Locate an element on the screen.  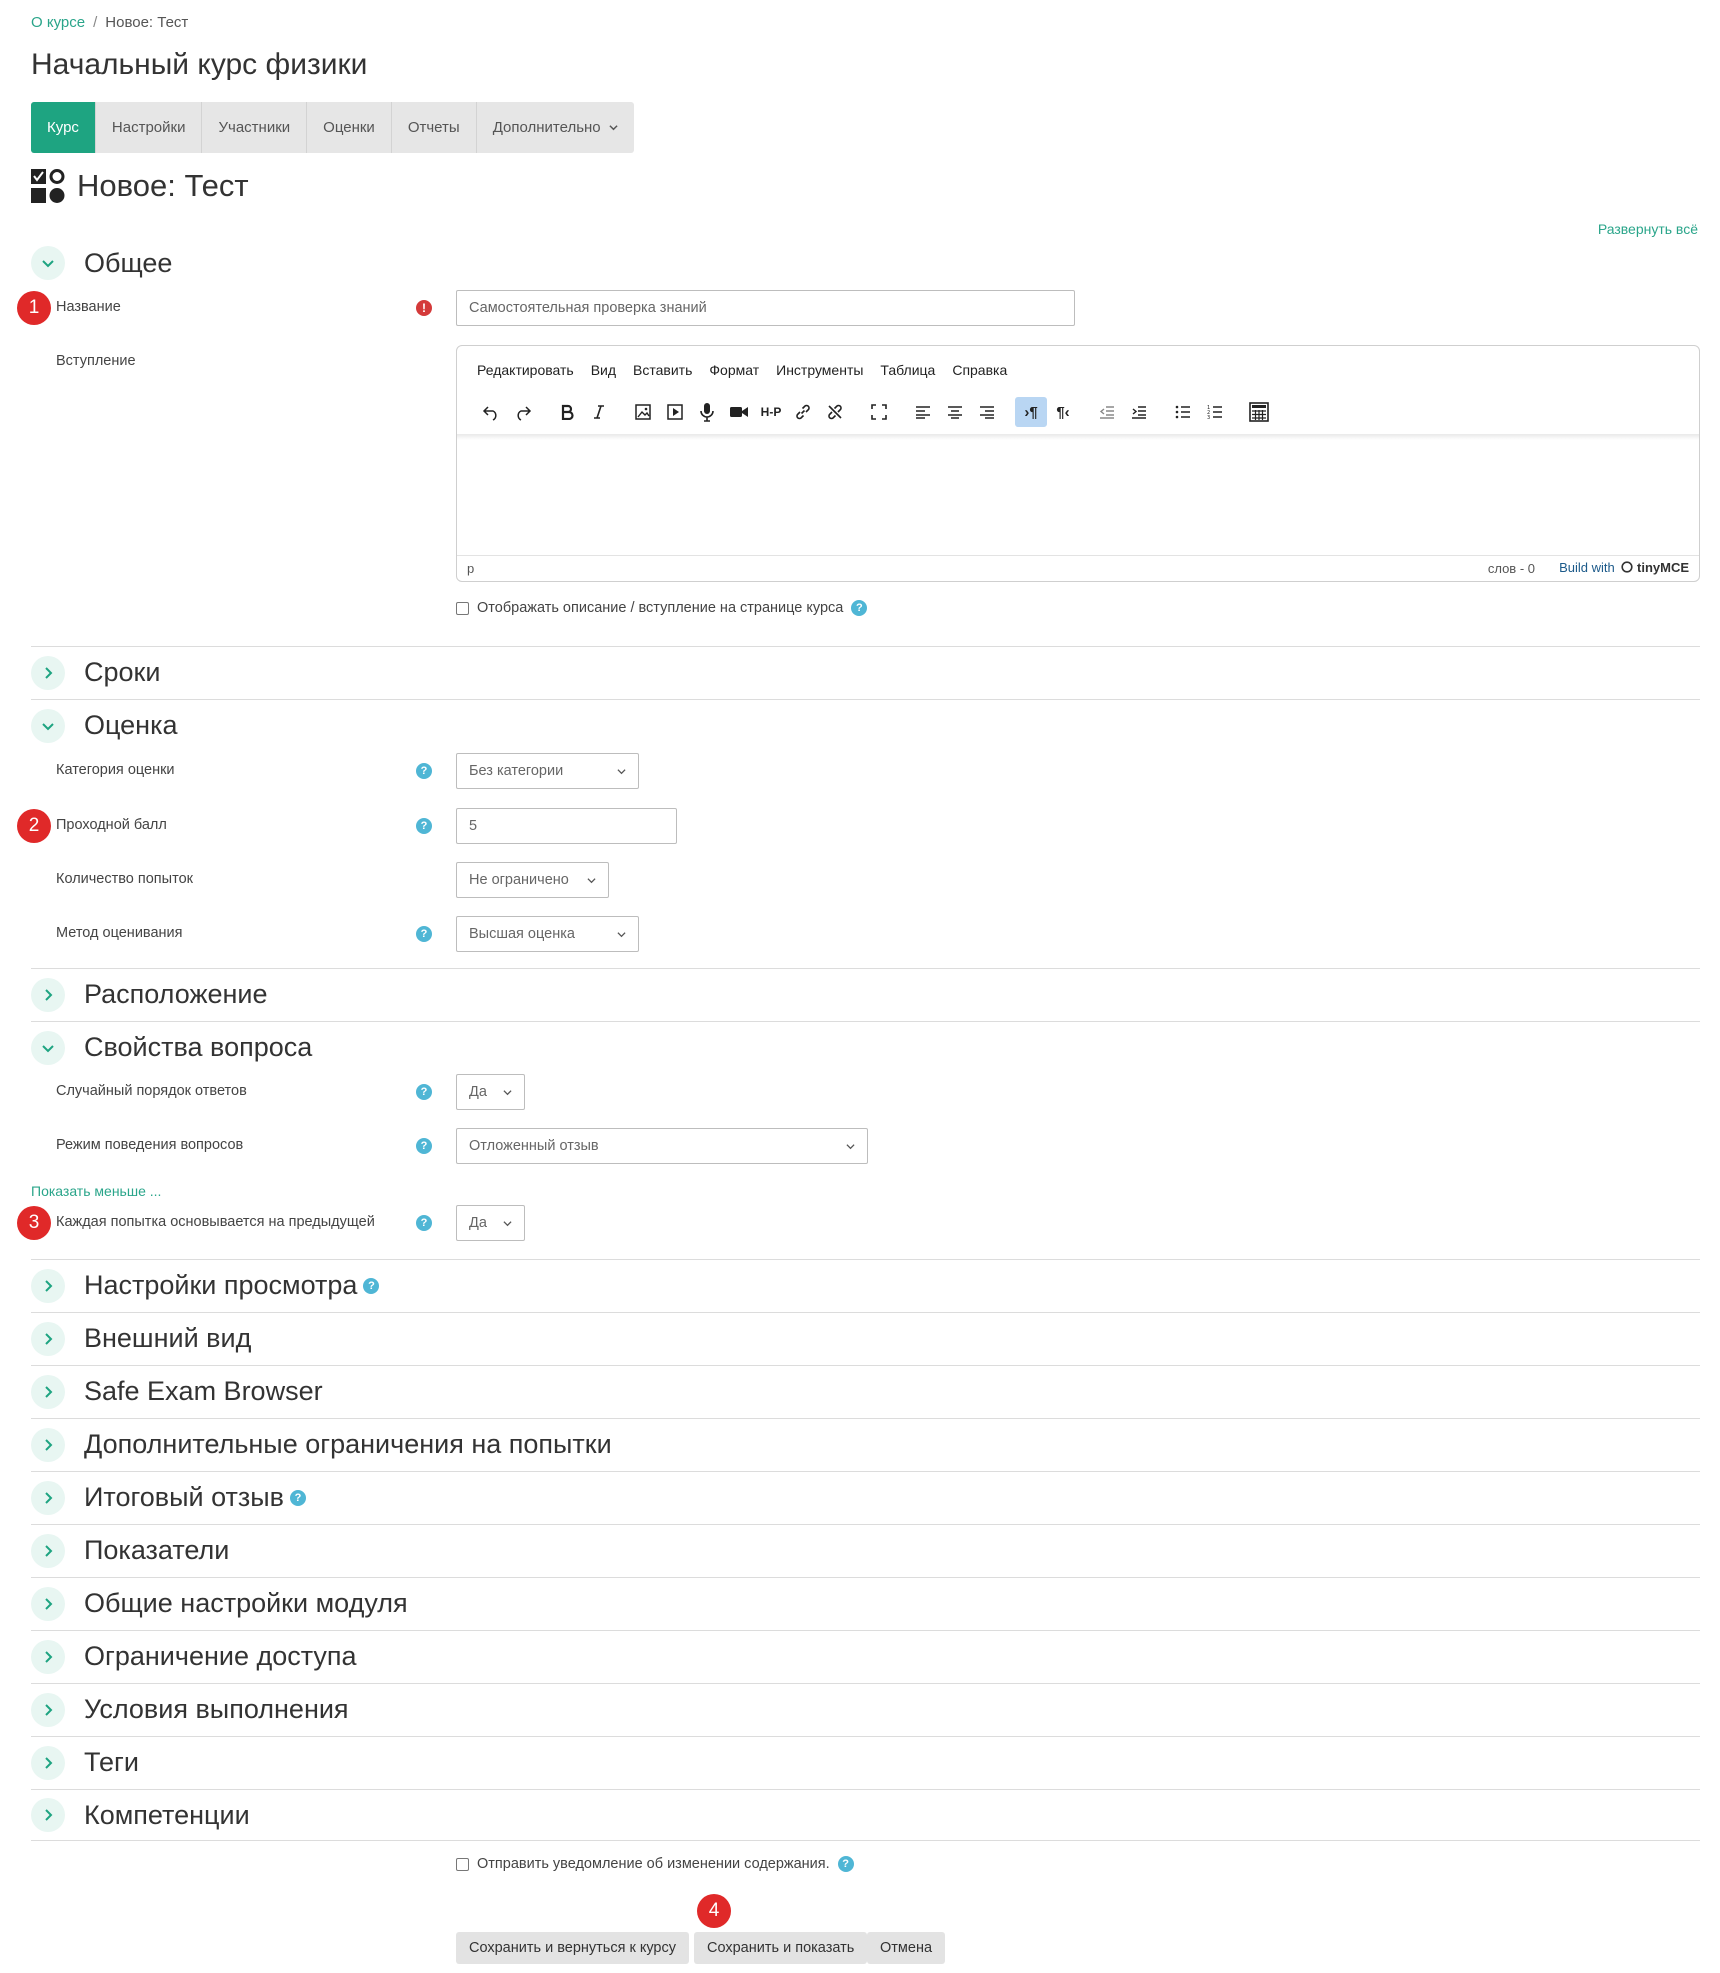
fullscreen-icon is located at coordinates (879, 412).